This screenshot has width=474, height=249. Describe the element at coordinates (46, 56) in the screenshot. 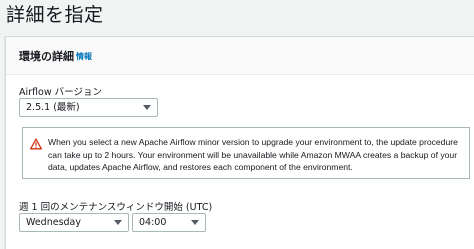

I see `panel-title: 環境の詳細` at that location.